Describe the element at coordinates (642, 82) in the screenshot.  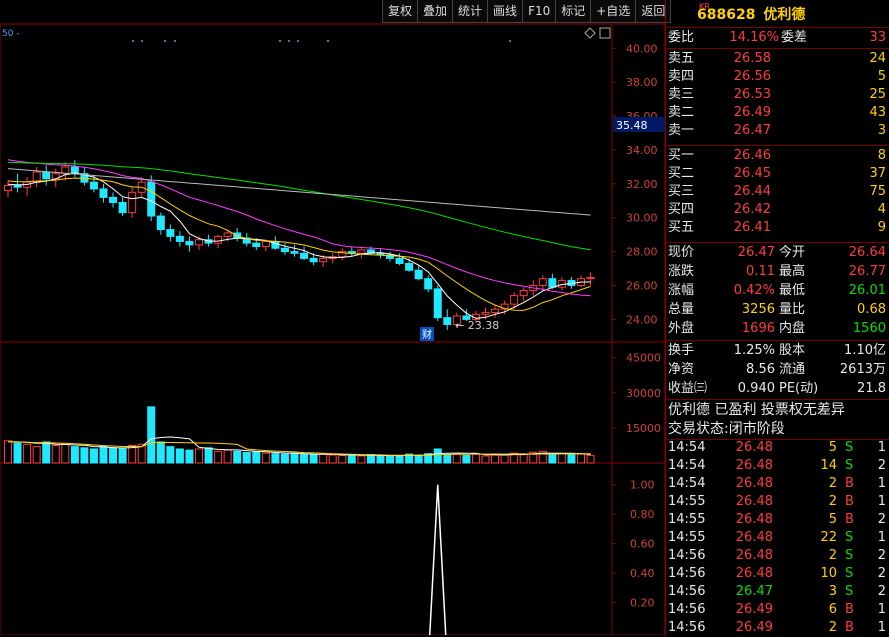
I see `price-tick-label-1: 38.00` at that location.